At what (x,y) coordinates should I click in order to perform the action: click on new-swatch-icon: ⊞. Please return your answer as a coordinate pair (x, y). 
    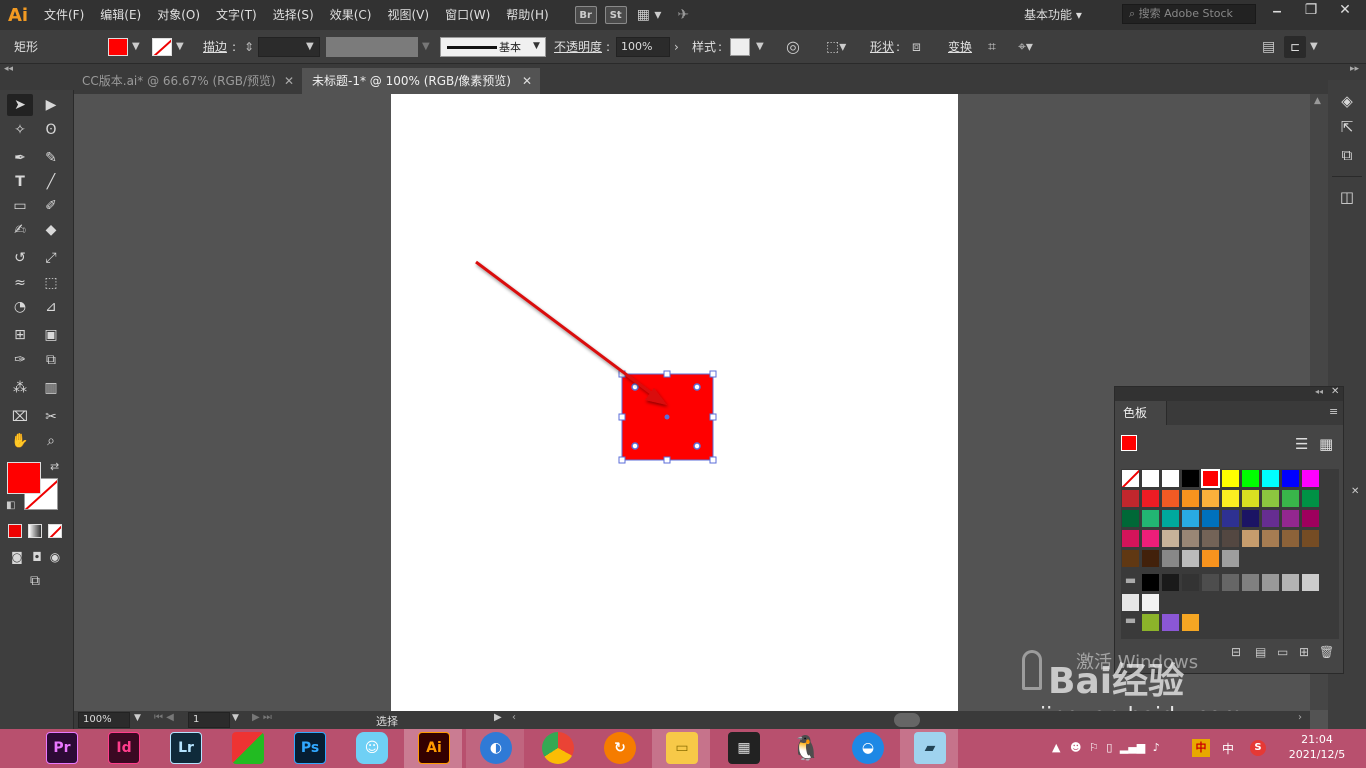
    Looking at the image, I should click on (1304, 652).